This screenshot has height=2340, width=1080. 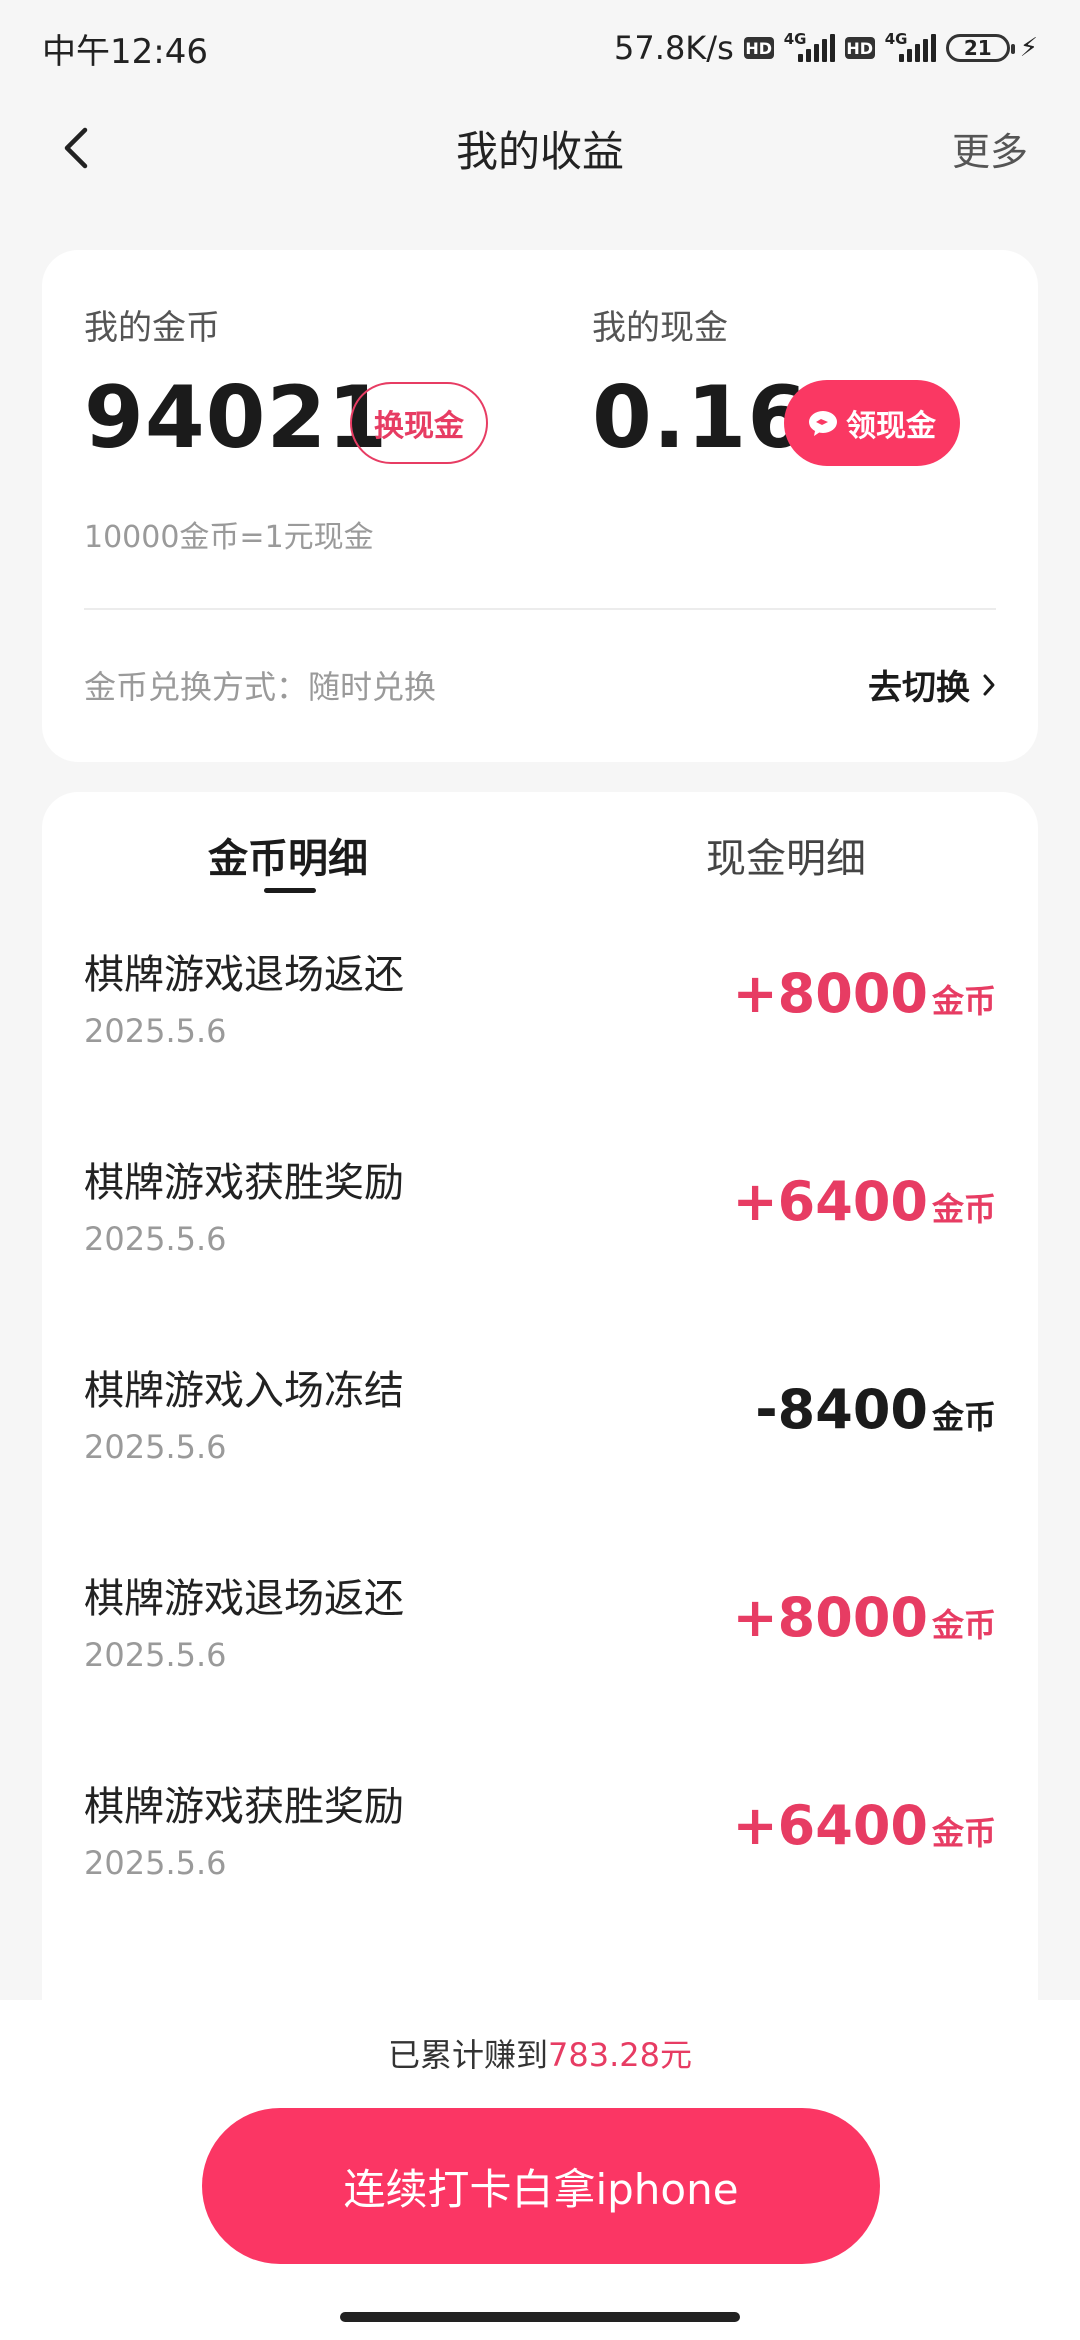 I want to click on record-title: 棋牌游戏入场冻结, so click(x=244, y=1391).